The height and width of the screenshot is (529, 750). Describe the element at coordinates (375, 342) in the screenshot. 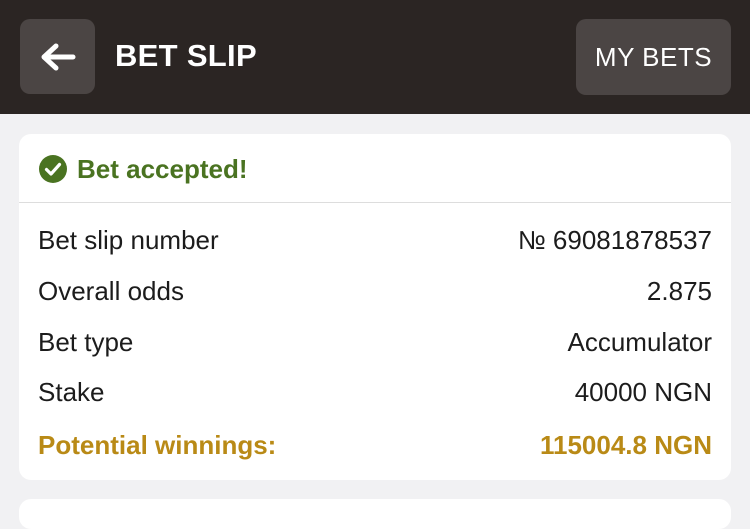

I see `detail-row-bet-type: Bet type Accumulator` at that location.